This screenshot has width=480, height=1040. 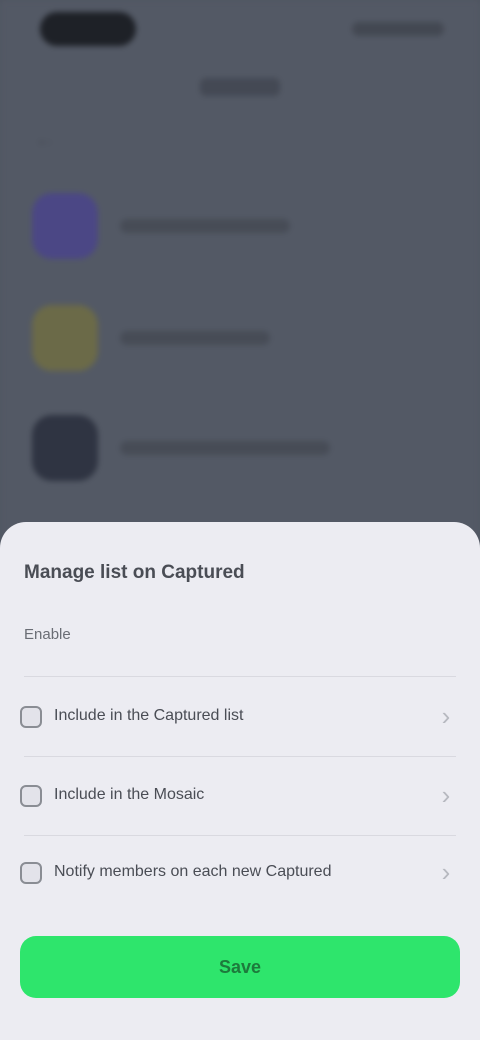 I want to click on back-arrow-icon: ←, so click(x=45, y=138).